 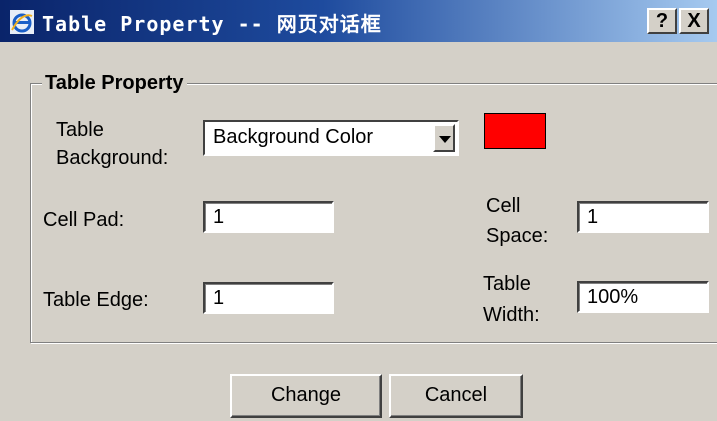 What do you see at coordinates (456, 396) in the screenshot?
I see `cancel-button: Cancel` at bounding box center [456, 396].